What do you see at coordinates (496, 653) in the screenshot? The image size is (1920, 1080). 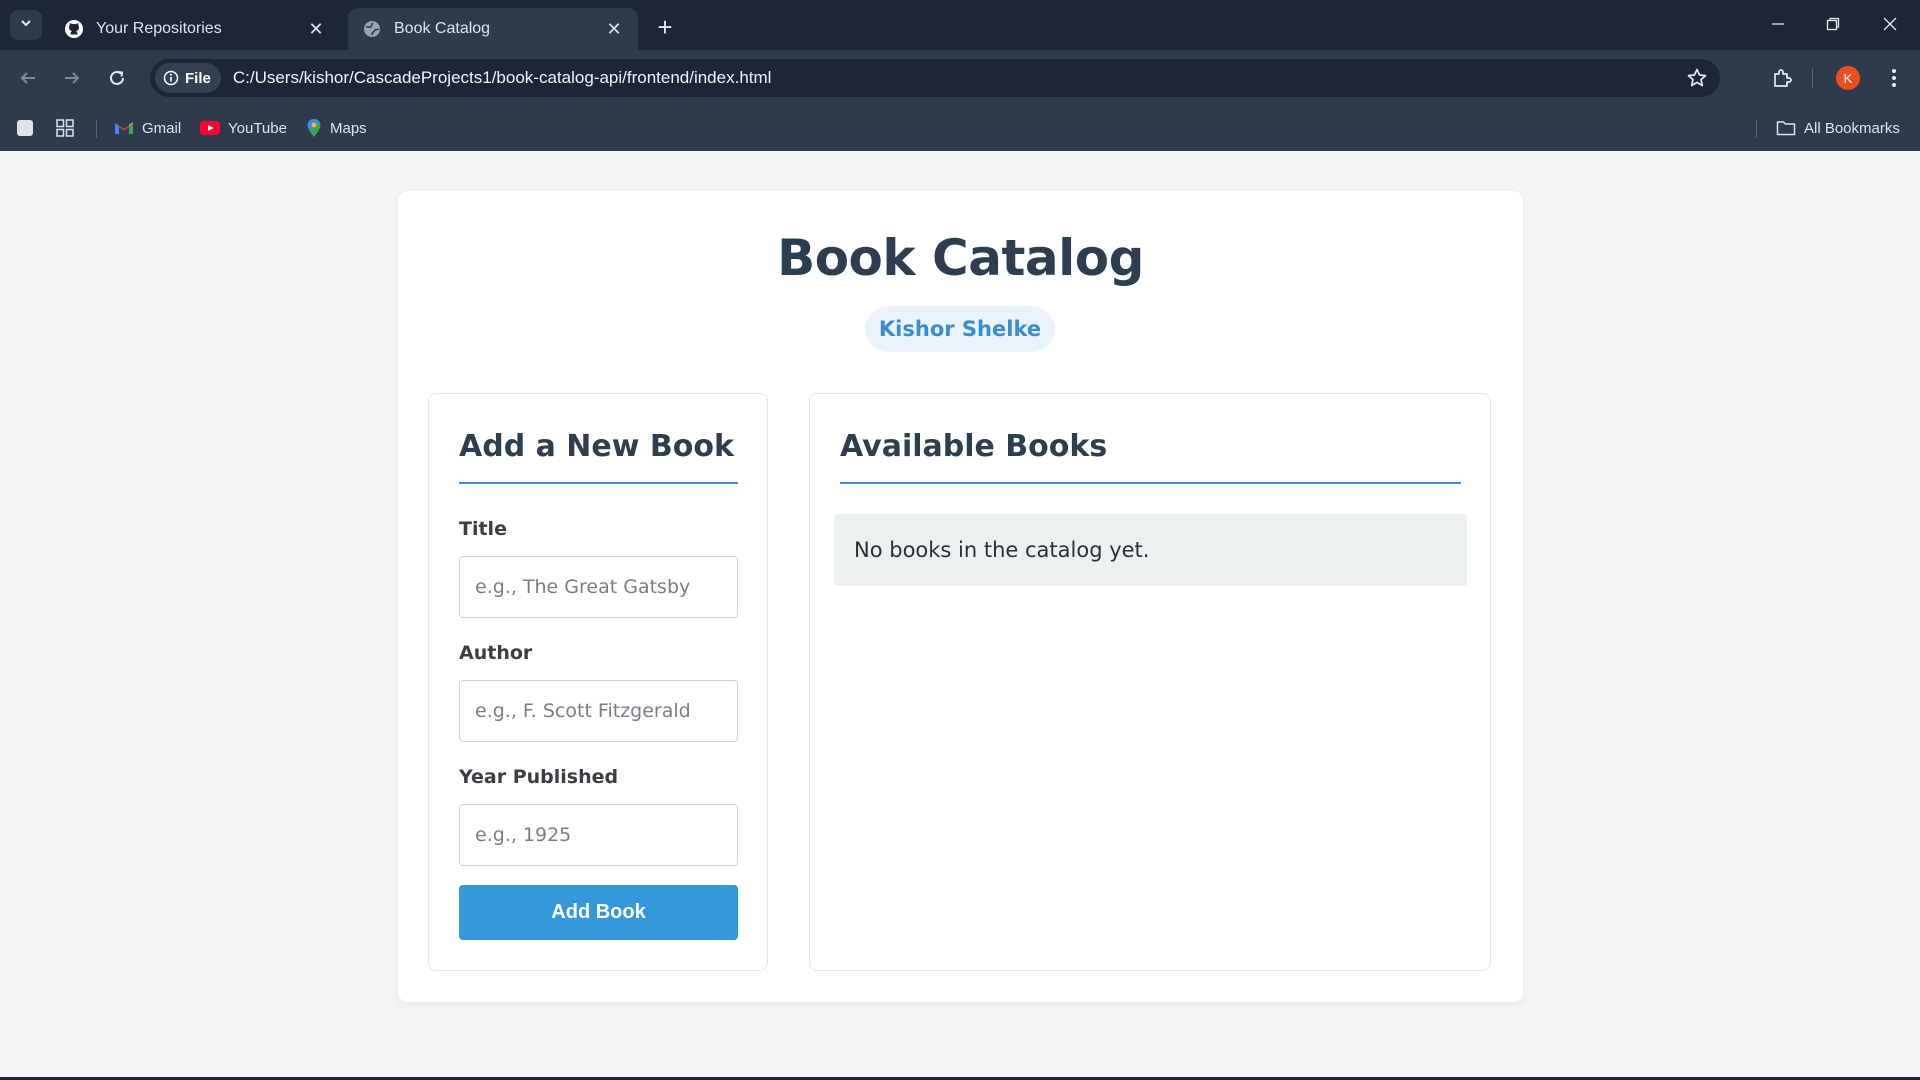 I see `author-label: Author` at bounding box center [496, 653].